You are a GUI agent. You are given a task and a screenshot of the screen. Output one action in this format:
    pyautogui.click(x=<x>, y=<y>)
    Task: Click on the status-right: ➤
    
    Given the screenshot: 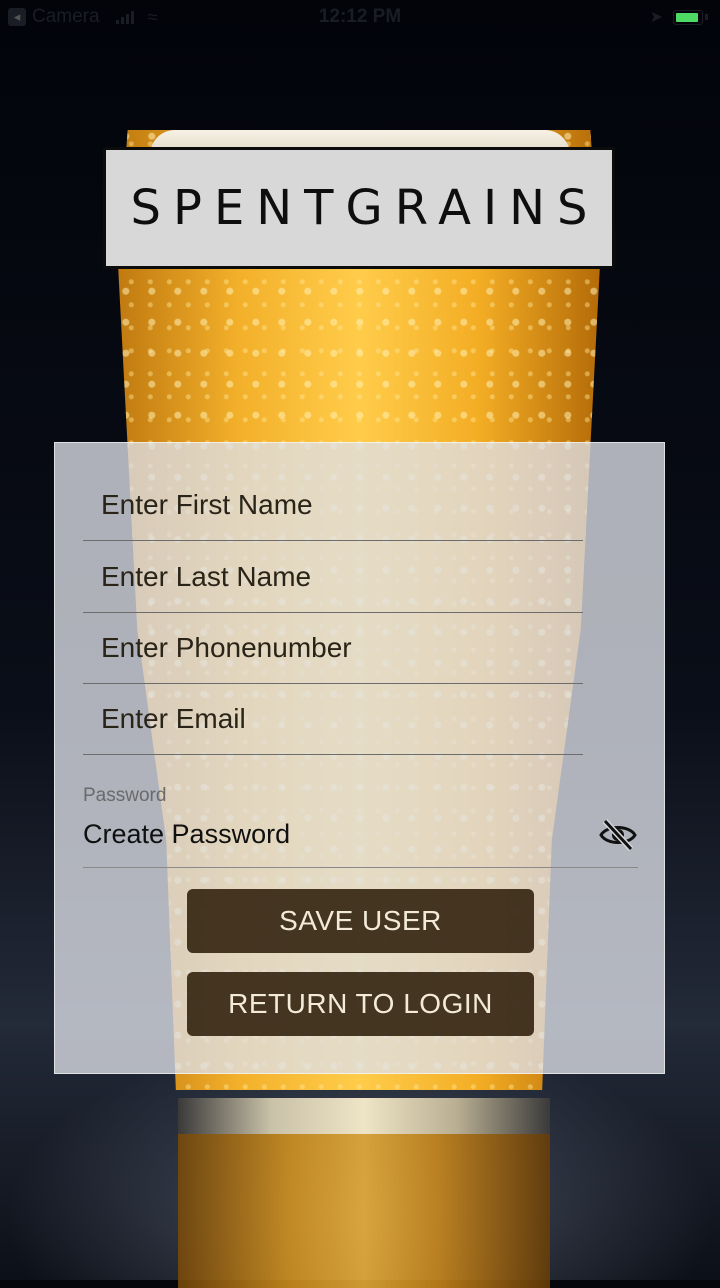 What is the action you would take?
    pyautogui.click(x=679, y=17)
    